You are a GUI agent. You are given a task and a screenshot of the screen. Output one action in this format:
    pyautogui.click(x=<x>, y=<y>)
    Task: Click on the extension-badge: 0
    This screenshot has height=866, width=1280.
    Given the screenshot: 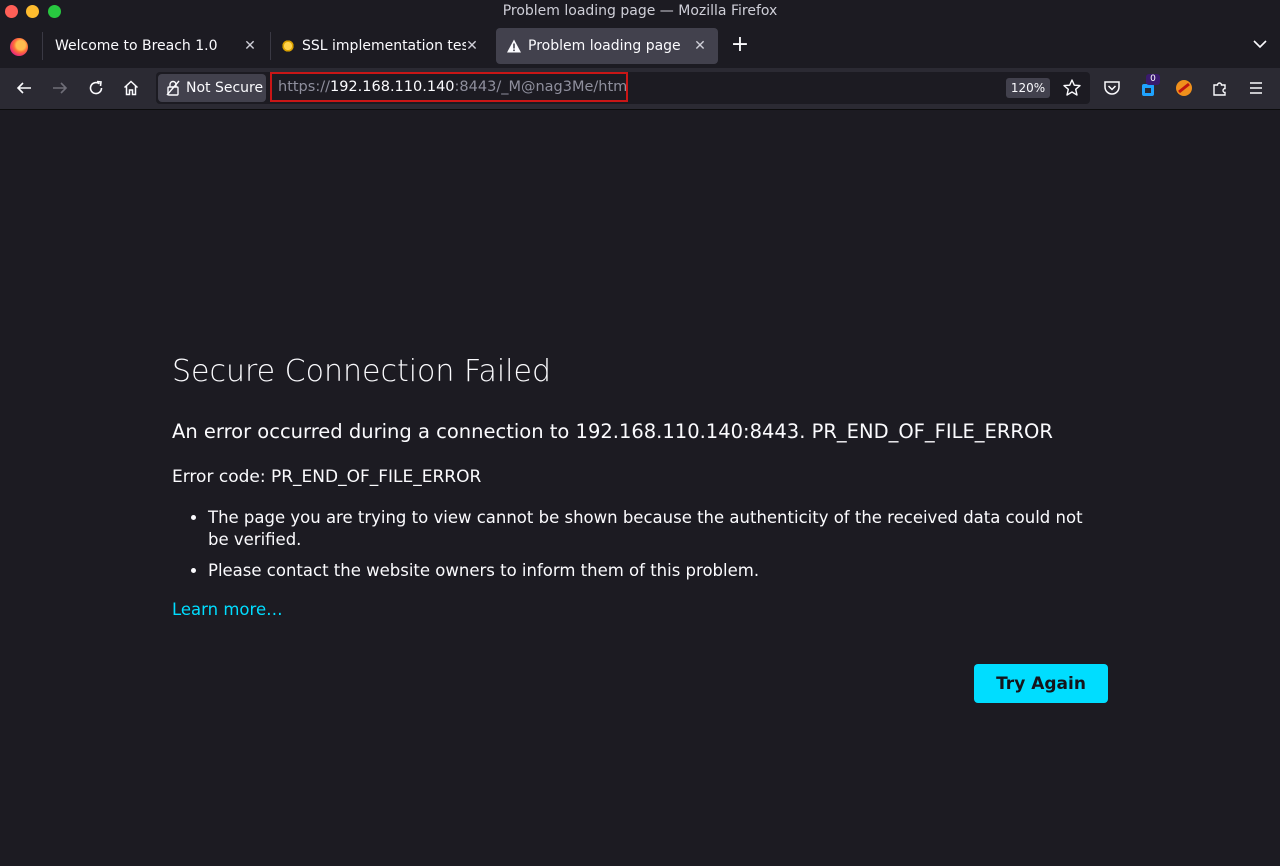 What is the action you would take?
    pyautogui.click(x=1153, y=79)
    